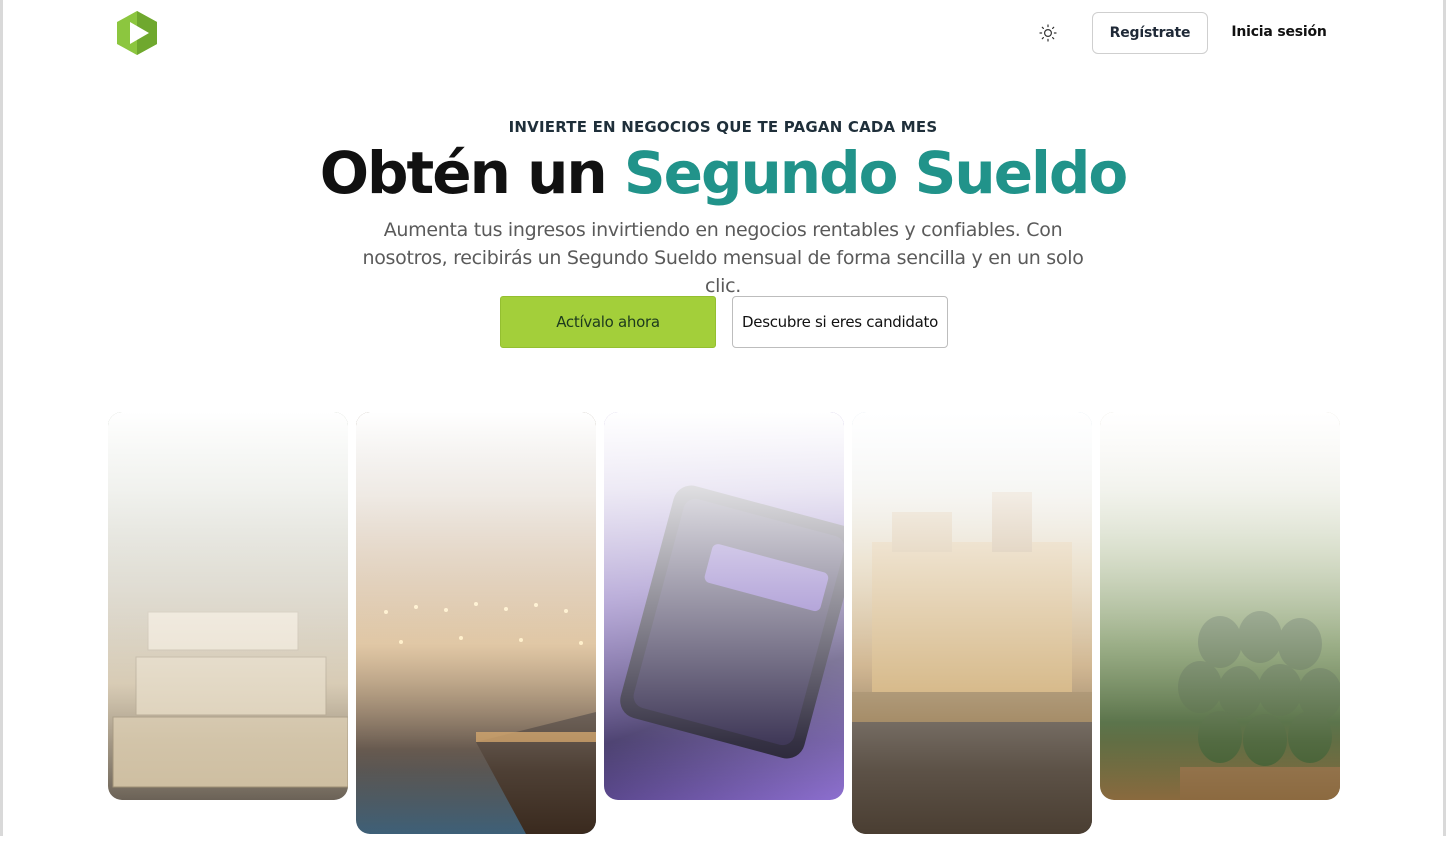 This screenshot has height=867, width=1446. What do you see at coordinates (471, 173) in the screenshot?
I see `hero-headline-part1: Obtén un` at bounding box center [471, 173].